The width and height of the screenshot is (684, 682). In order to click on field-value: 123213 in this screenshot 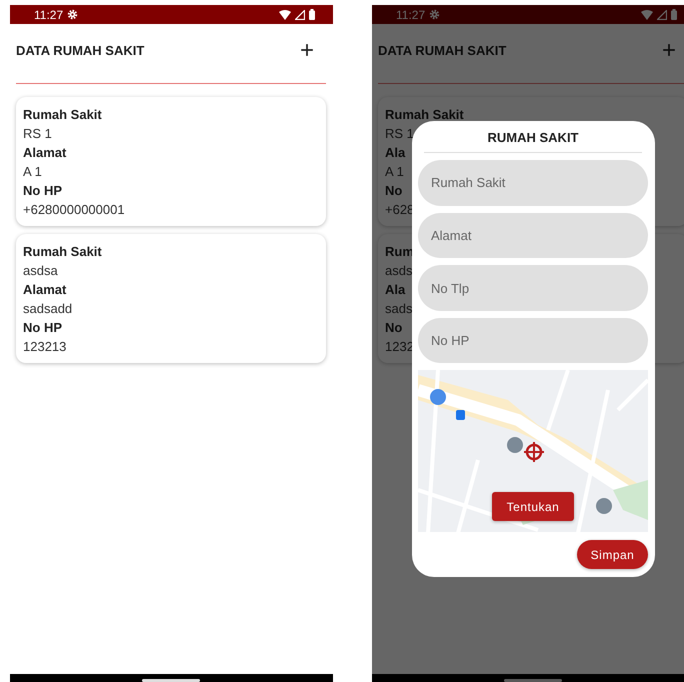, I will do `click(44, 347)`.